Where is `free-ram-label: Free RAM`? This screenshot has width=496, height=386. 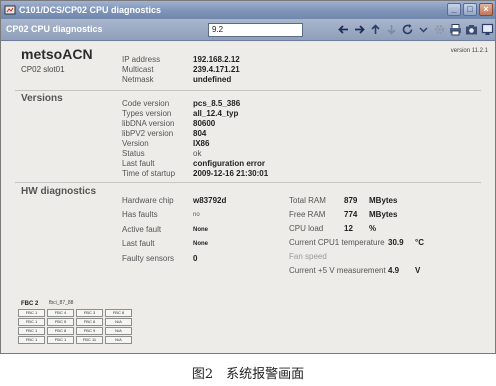 free-ram-label: Free RAM is located at coordinates (307, 214).